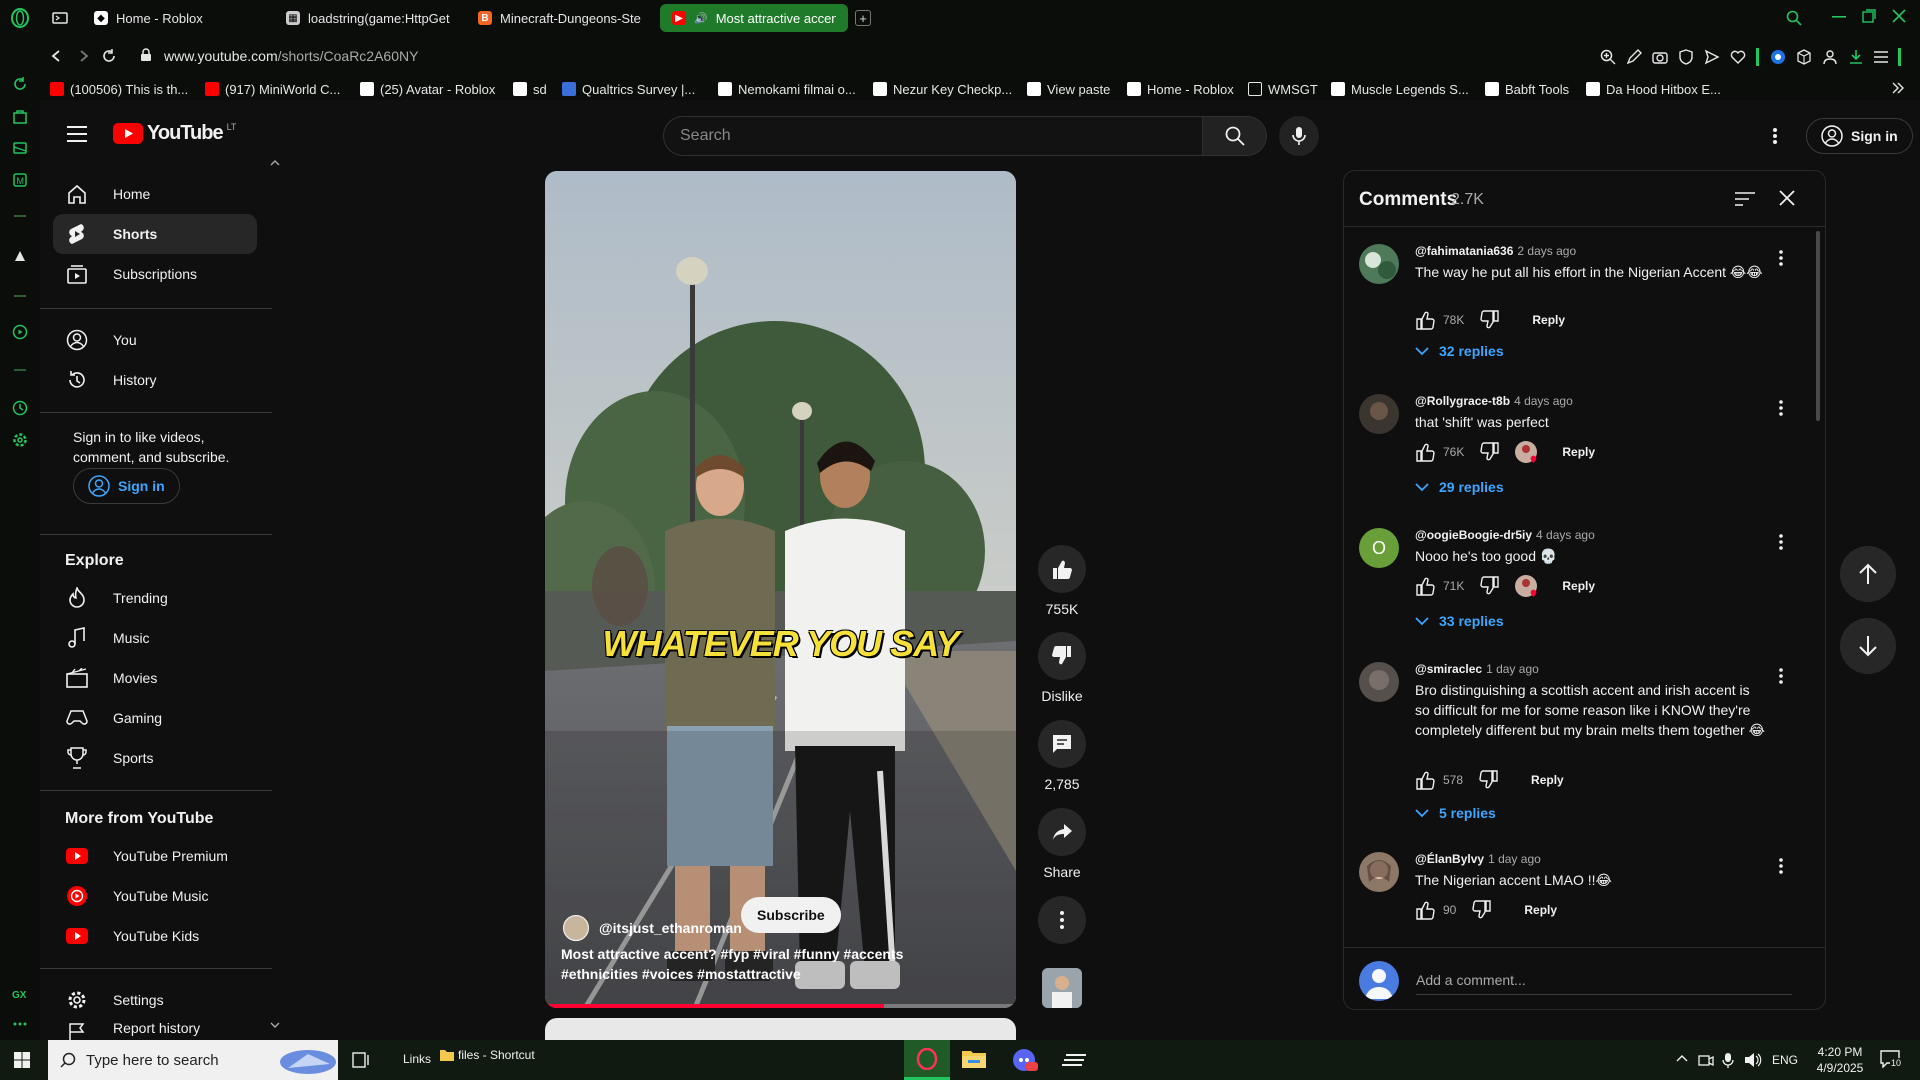 This screenshot has width=1920, height=1080. I want to click on wallet-icon, so click(20, 148).